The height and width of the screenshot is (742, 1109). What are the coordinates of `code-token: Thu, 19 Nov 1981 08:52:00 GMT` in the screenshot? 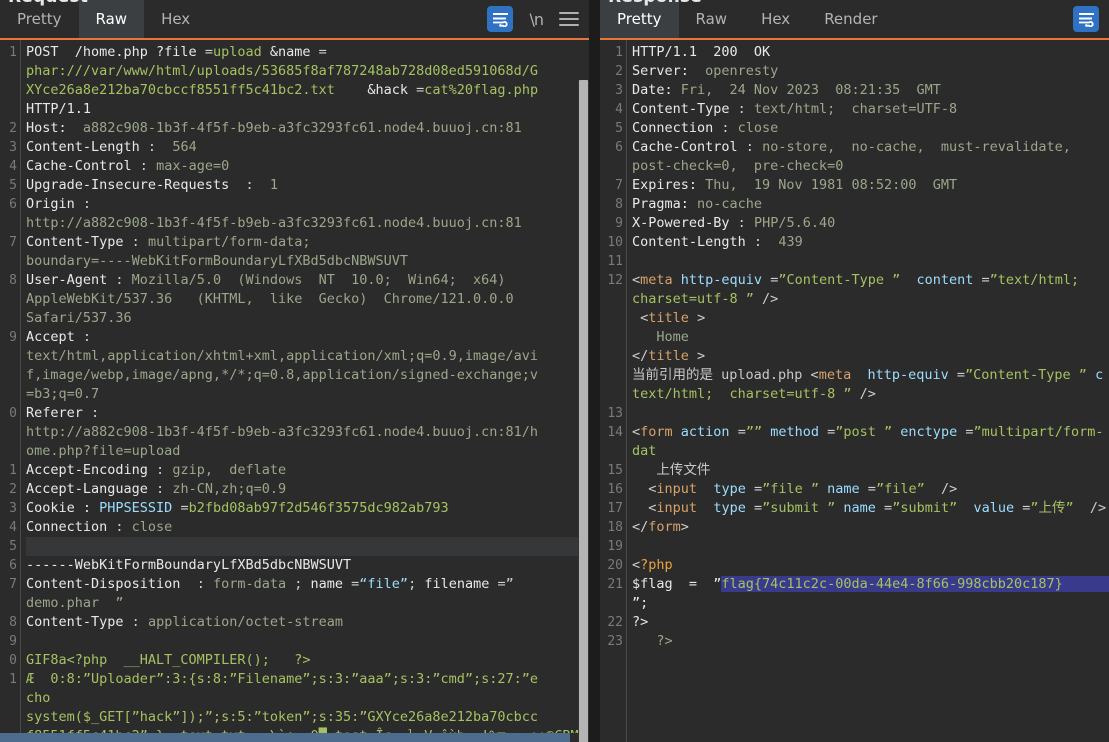 It's located at (831, 185).